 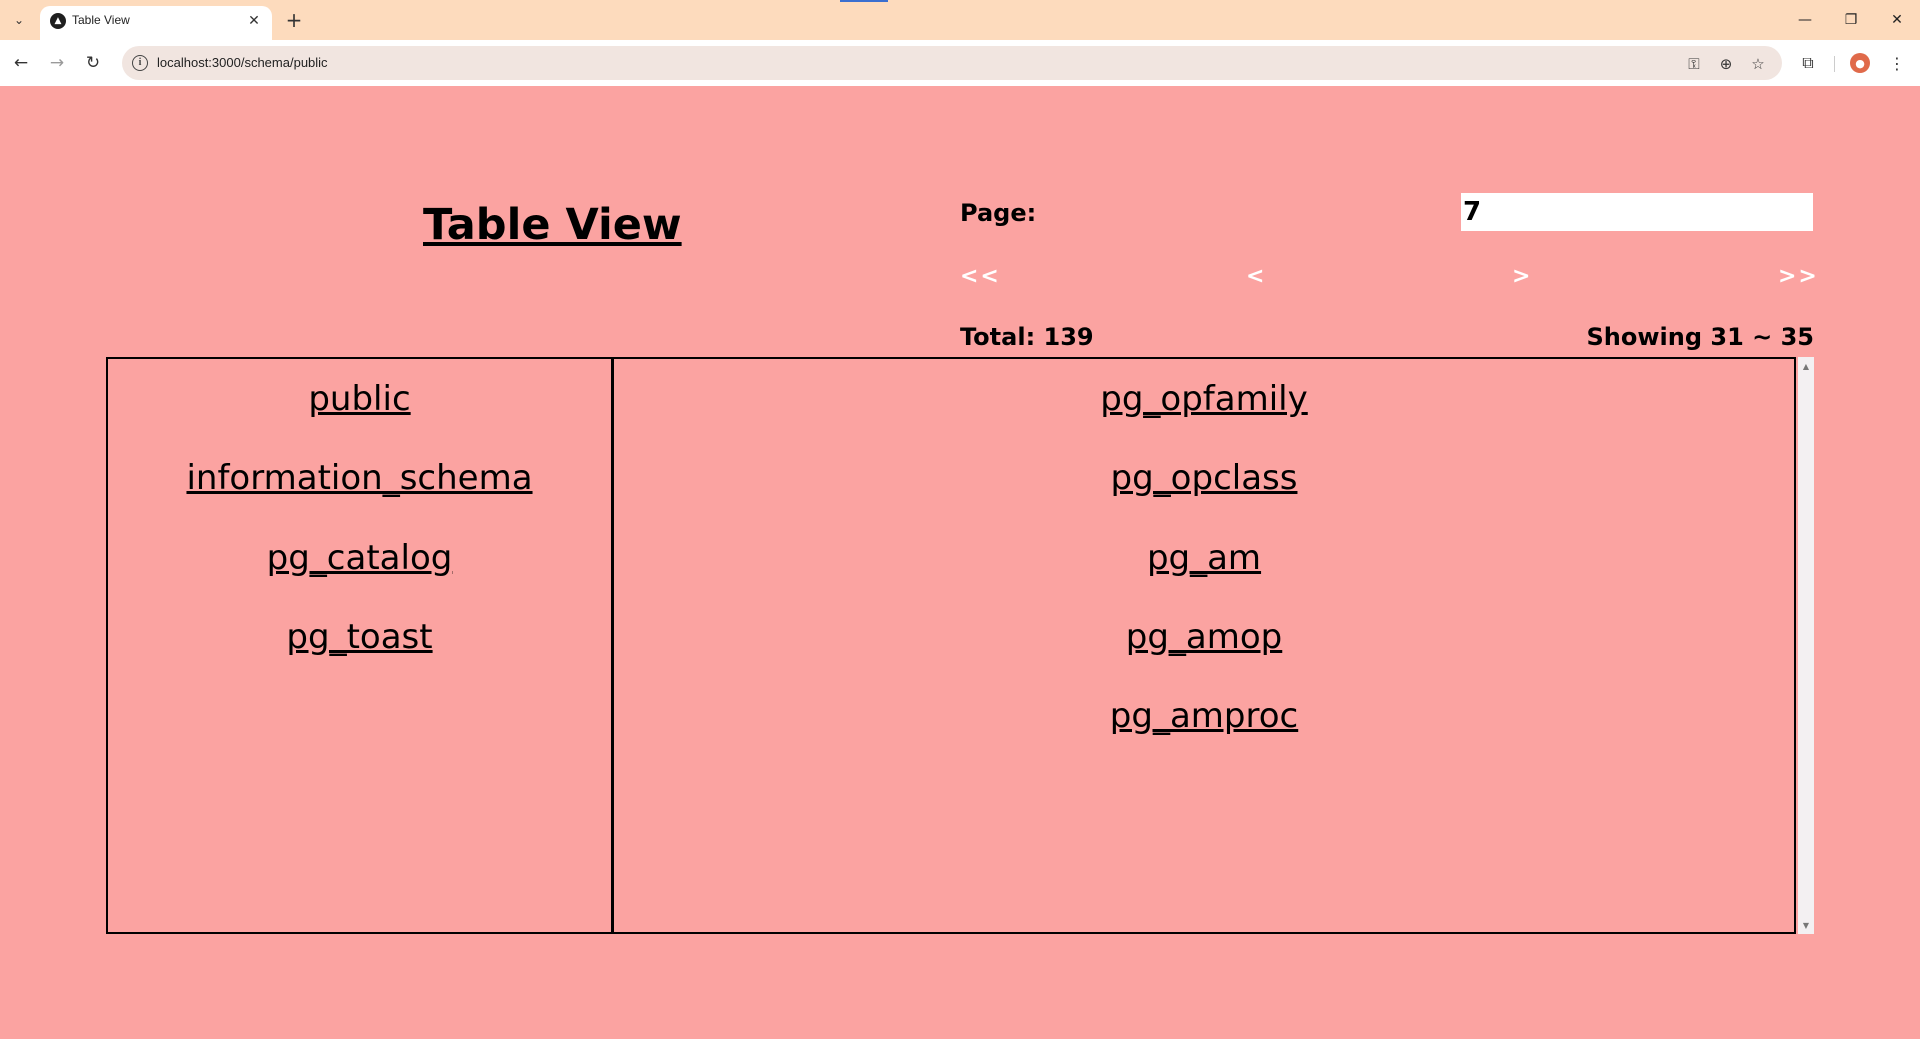 What do you see at coordinates (980, 276) in the screenshot?
I see `first-page-button: <<` at bounding box center [980, 276].